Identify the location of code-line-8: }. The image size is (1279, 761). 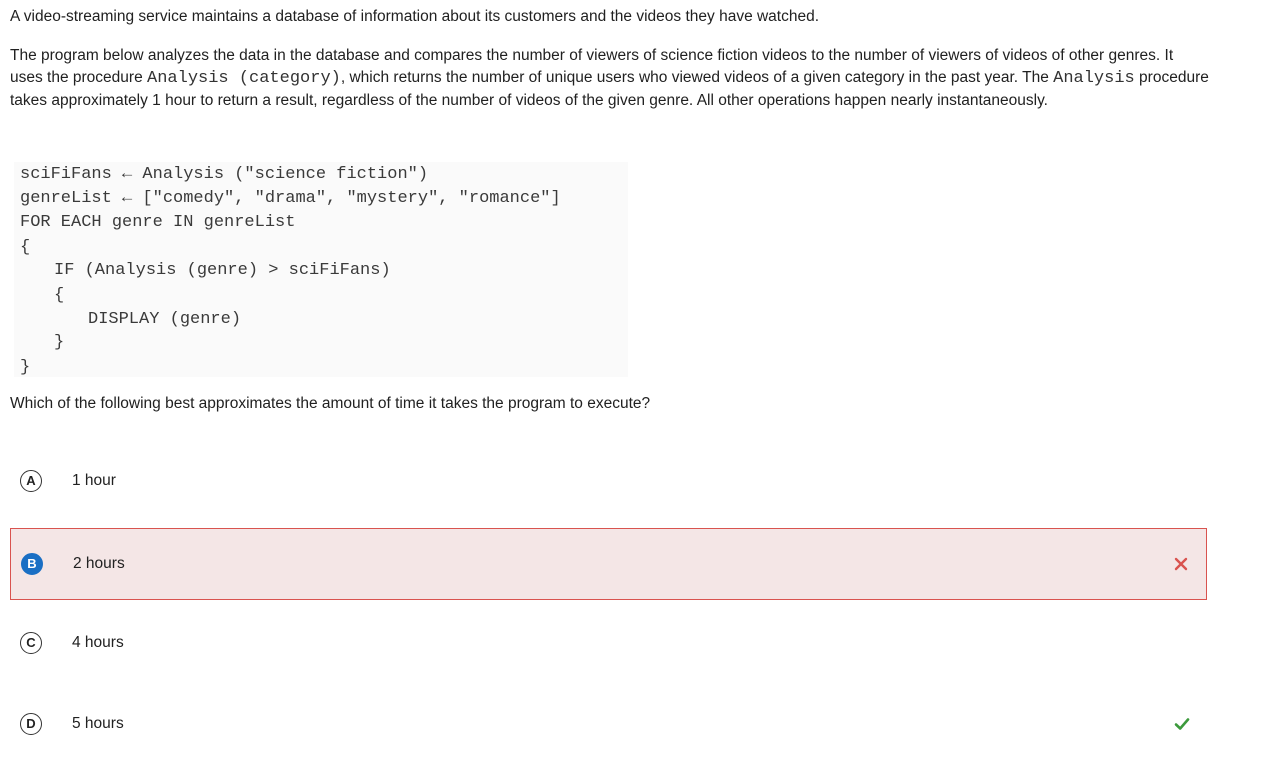
(59, 342).